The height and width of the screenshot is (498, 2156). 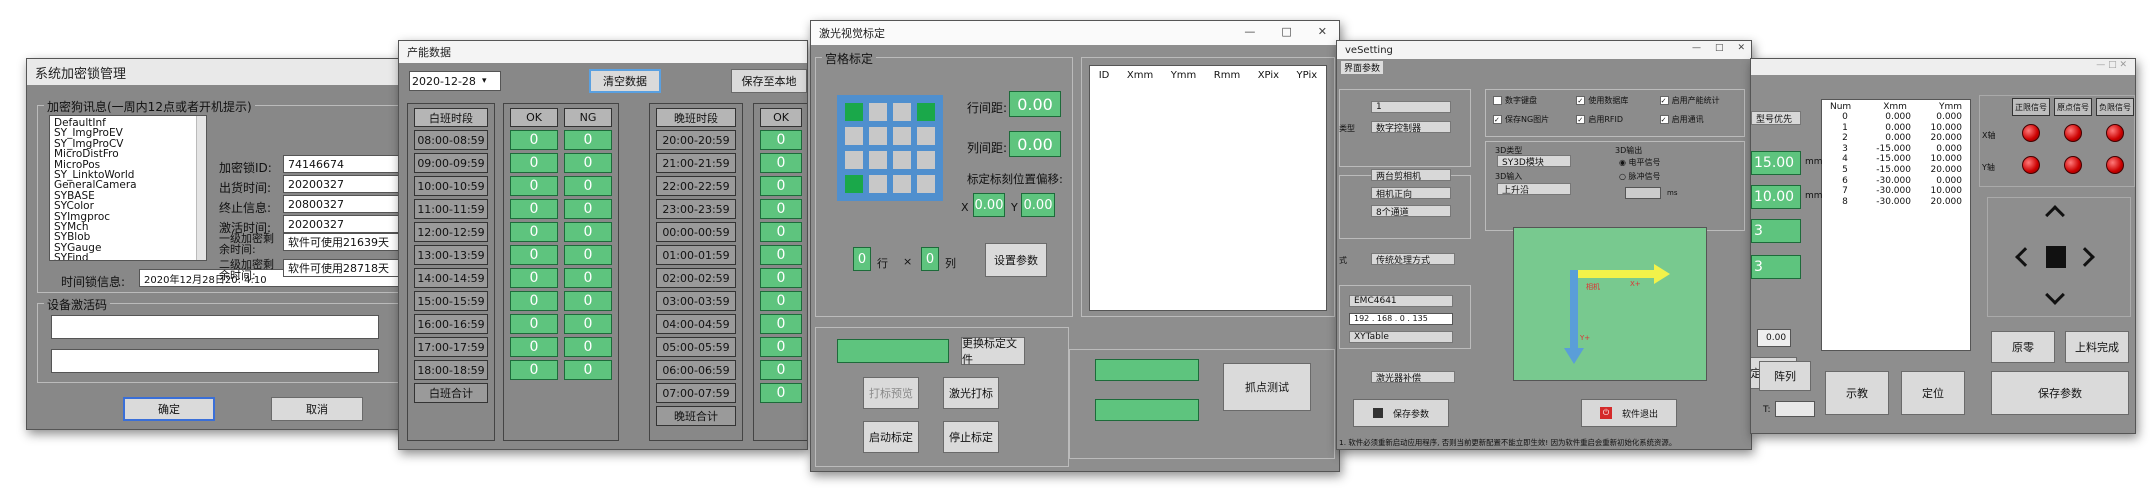 What do you see at coordinates (1267, 387) in the screenshot?
I see `grab-test-button: 抓点测试` at bounding box center [1267, 387].